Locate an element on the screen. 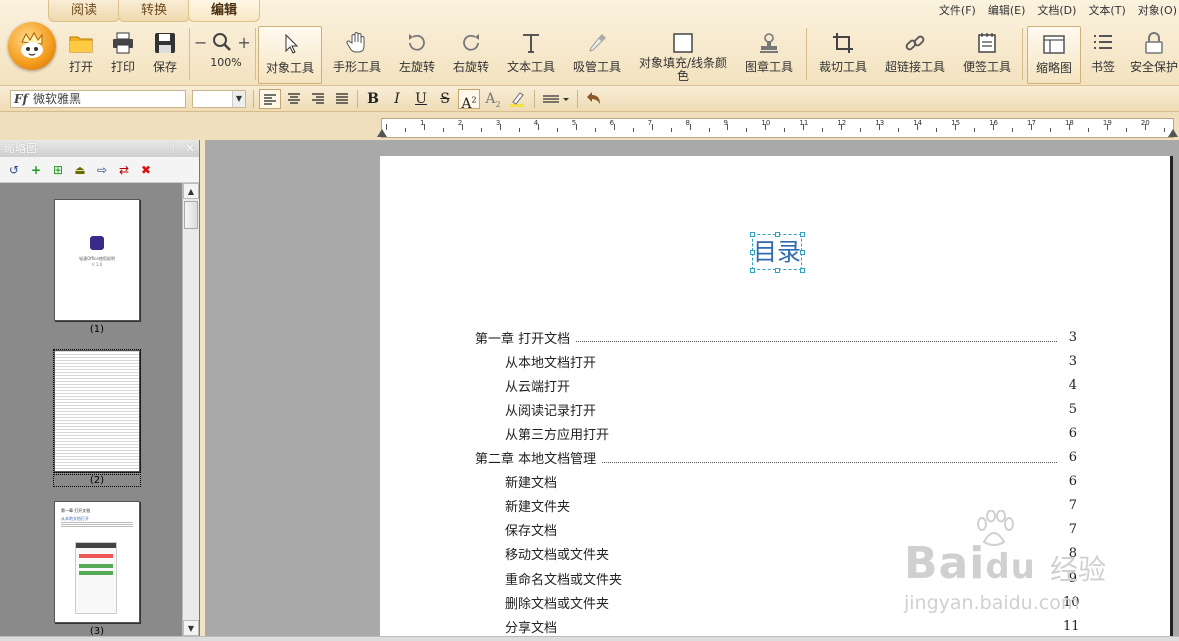 The image size is (1179, 641). font-name-select: Ff 微软雅黑 is located at coordinates (98, 99).